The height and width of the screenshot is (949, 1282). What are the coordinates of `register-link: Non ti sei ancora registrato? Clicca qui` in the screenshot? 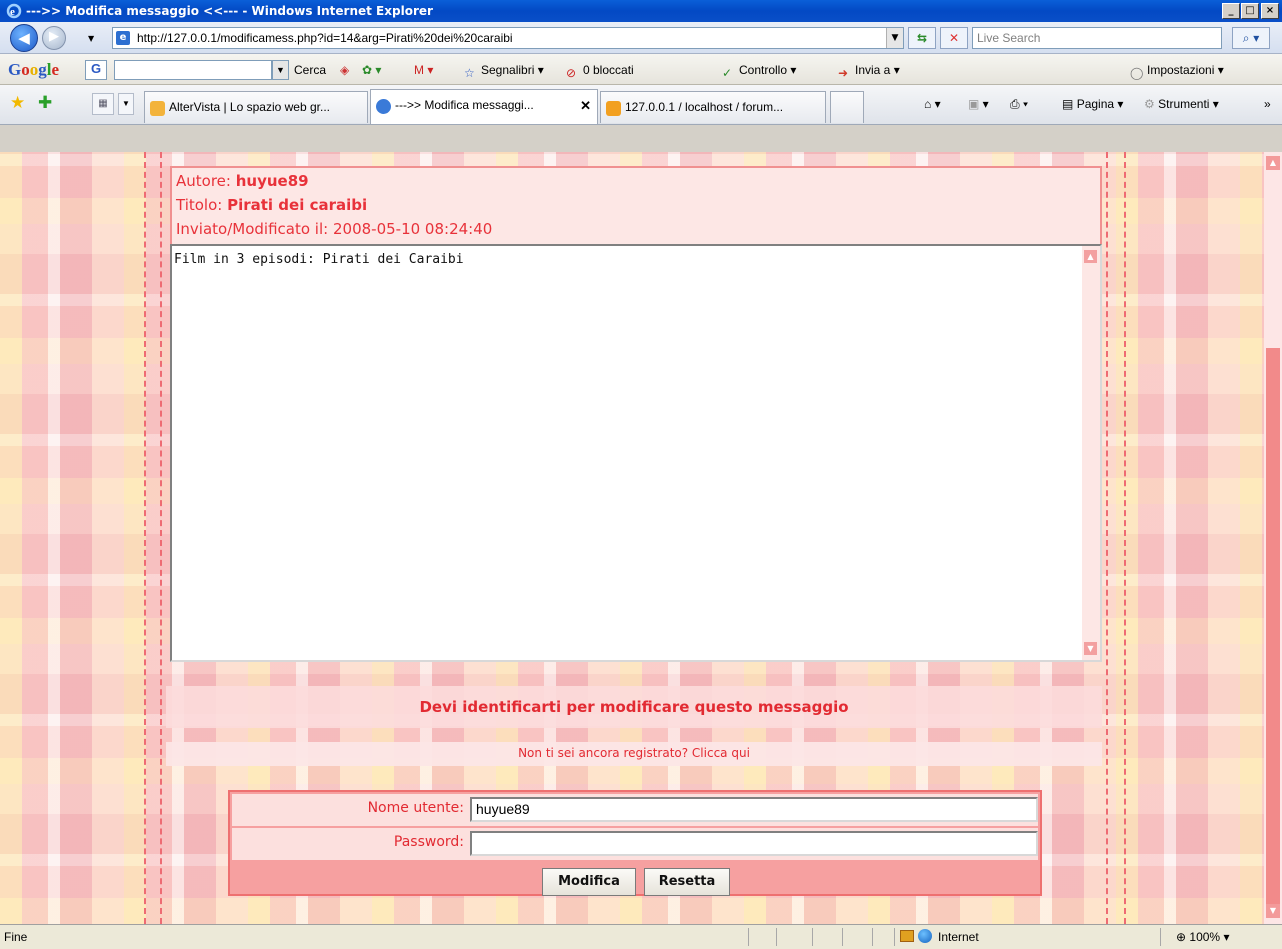 It's located at (634, 753).